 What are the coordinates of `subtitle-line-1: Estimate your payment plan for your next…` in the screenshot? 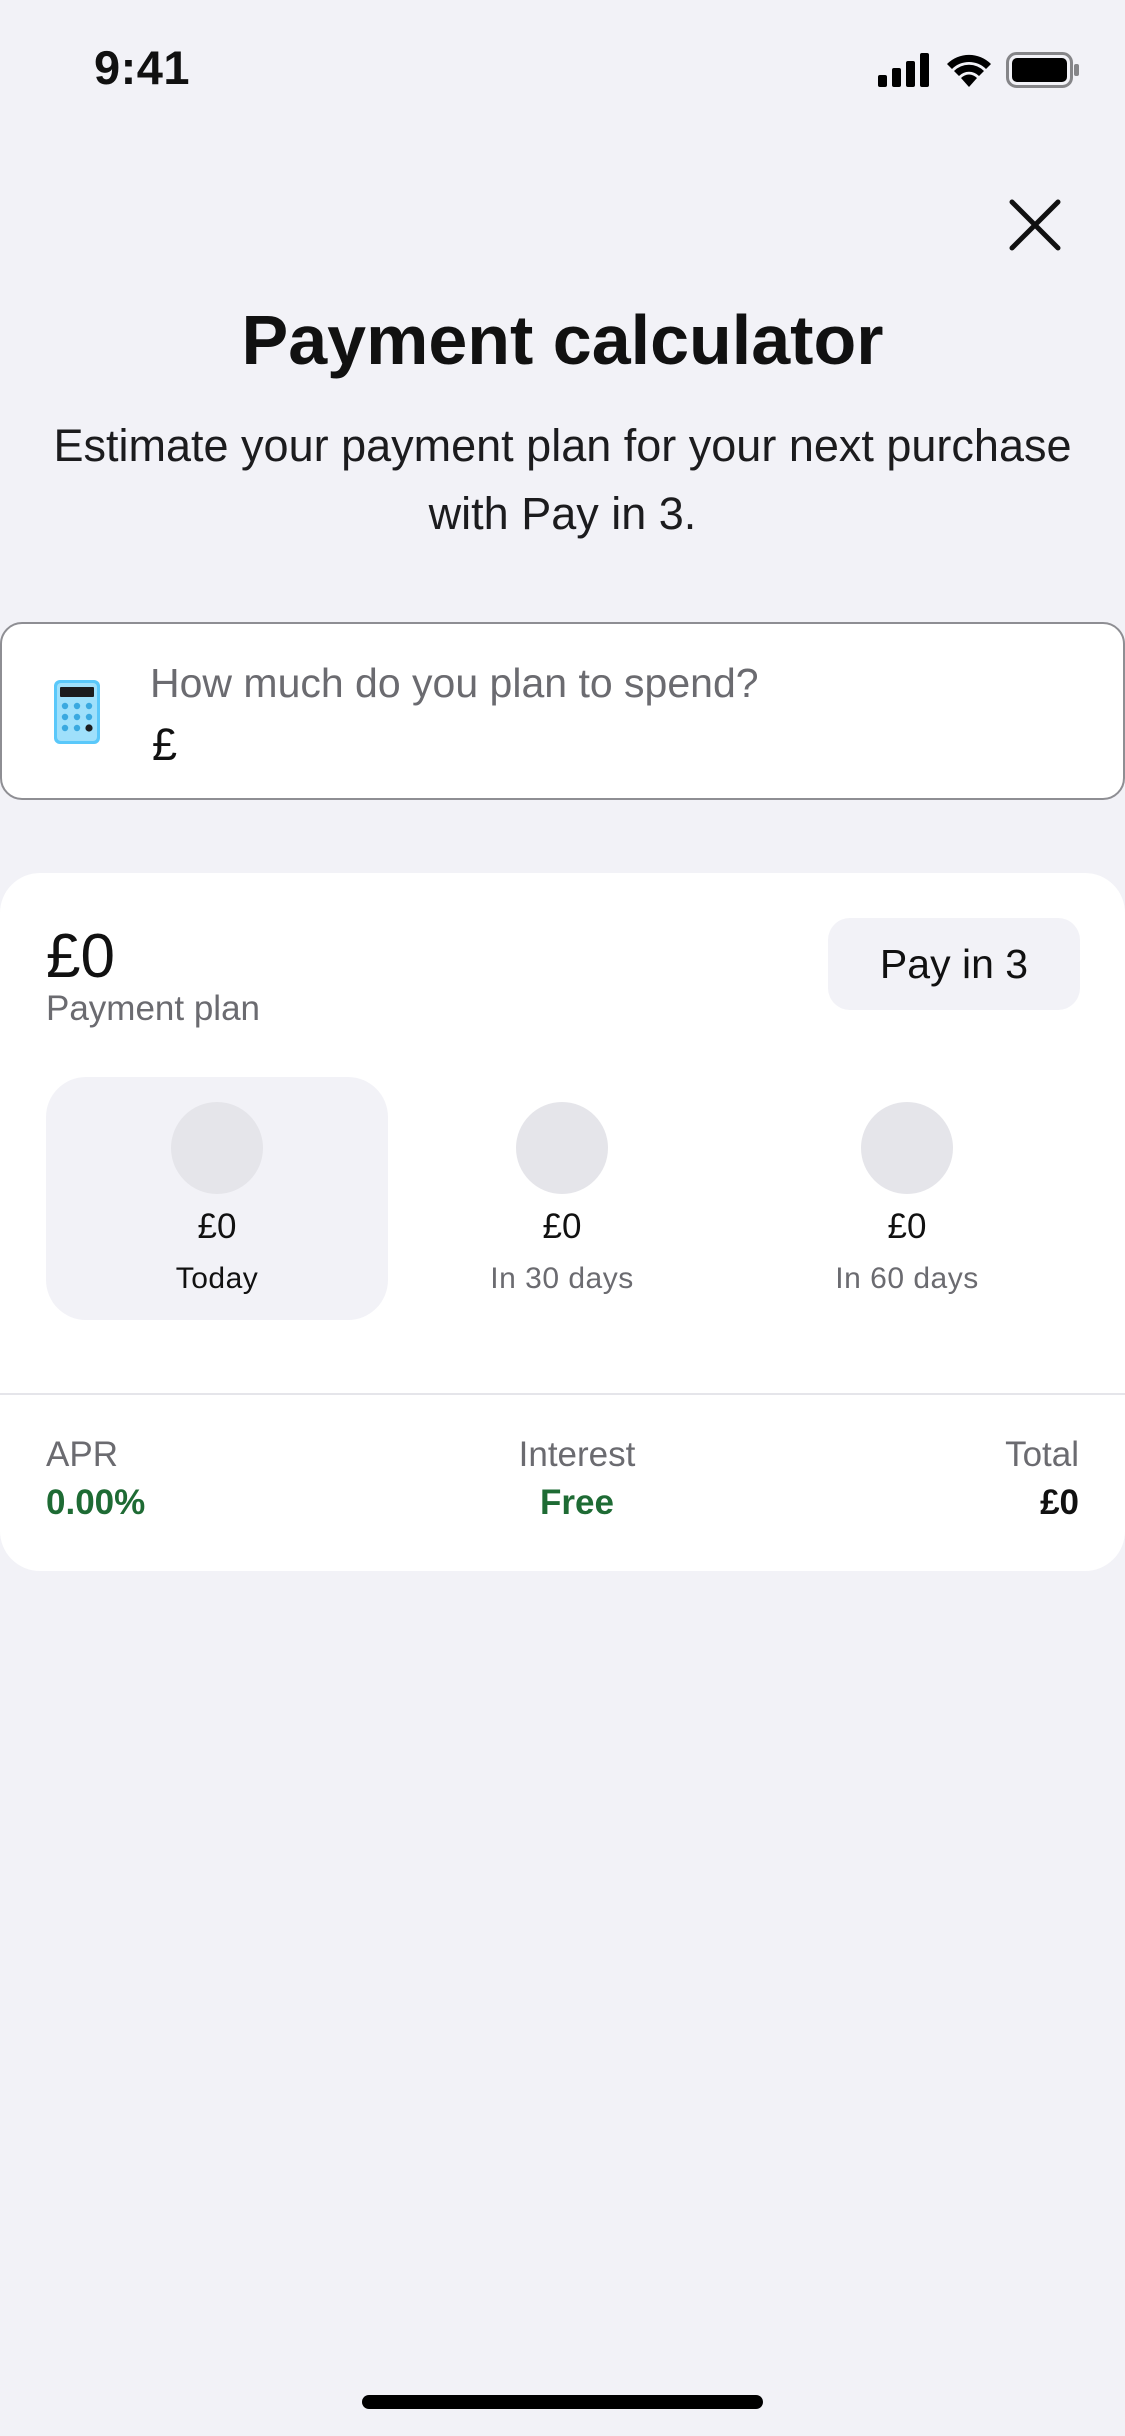 It's located at (562, 445).